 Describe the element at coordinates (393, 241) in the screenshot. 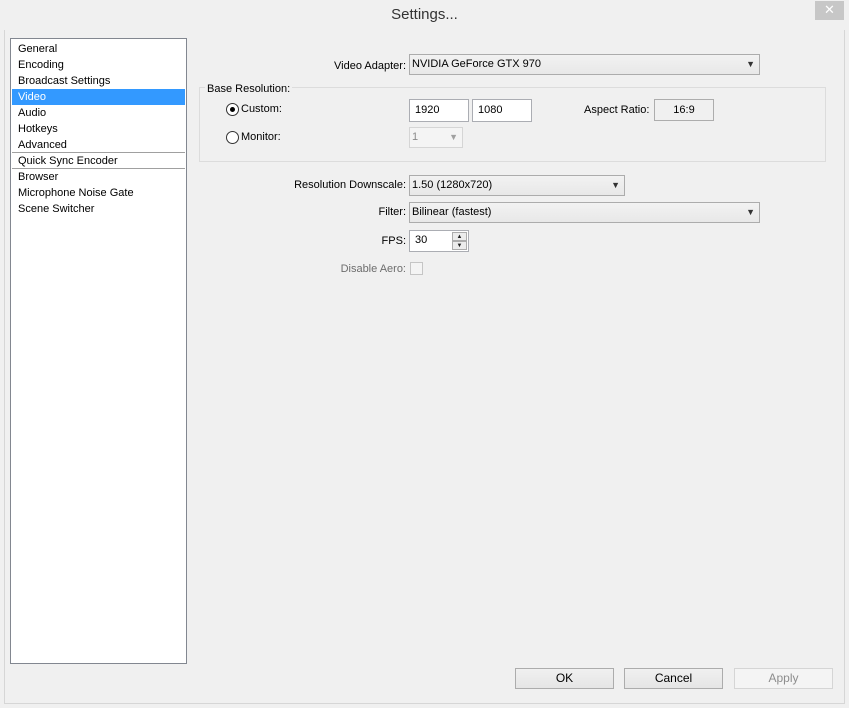

I see `fps-label: FPS:` at that location.